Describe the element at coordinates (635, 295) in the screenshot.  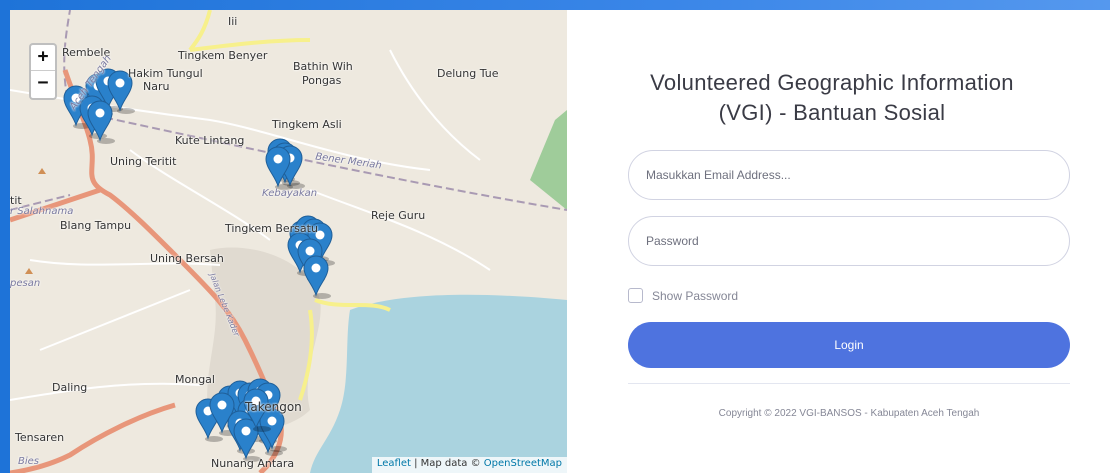
I see `show-password-checkbox` at that location.